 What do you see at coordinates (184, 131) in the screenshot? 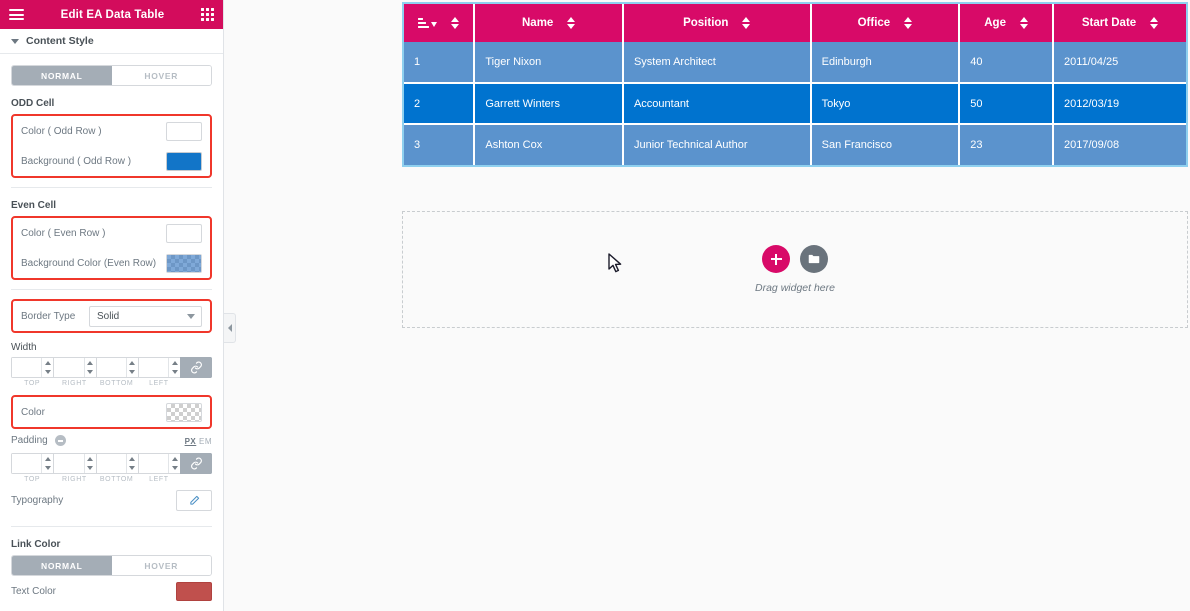
I see `color-swatch-odd-text` at bounding box center [184, 131].